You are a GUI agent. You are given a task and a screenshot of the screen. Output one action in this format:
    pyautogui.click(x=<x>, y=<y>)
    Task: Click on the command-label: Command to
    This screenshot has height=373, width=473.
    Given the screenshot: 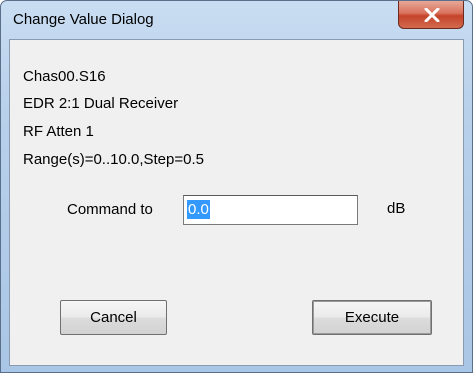 What is the action you would take?
    pyautogui.click(x=110, y=209)
    